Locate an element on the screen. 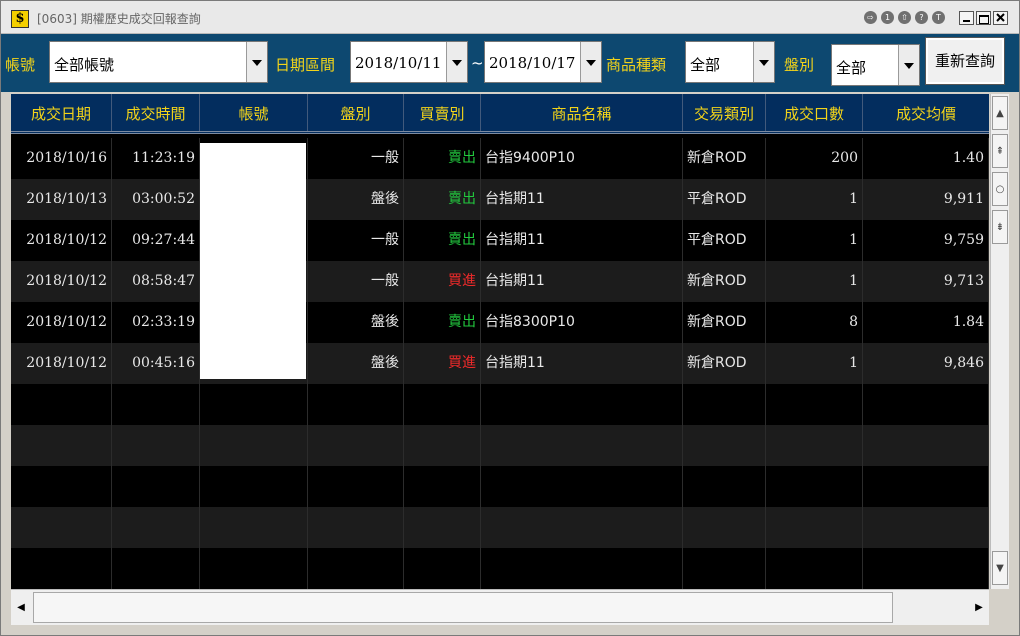  restore-button is located at coordinates (983, 18).